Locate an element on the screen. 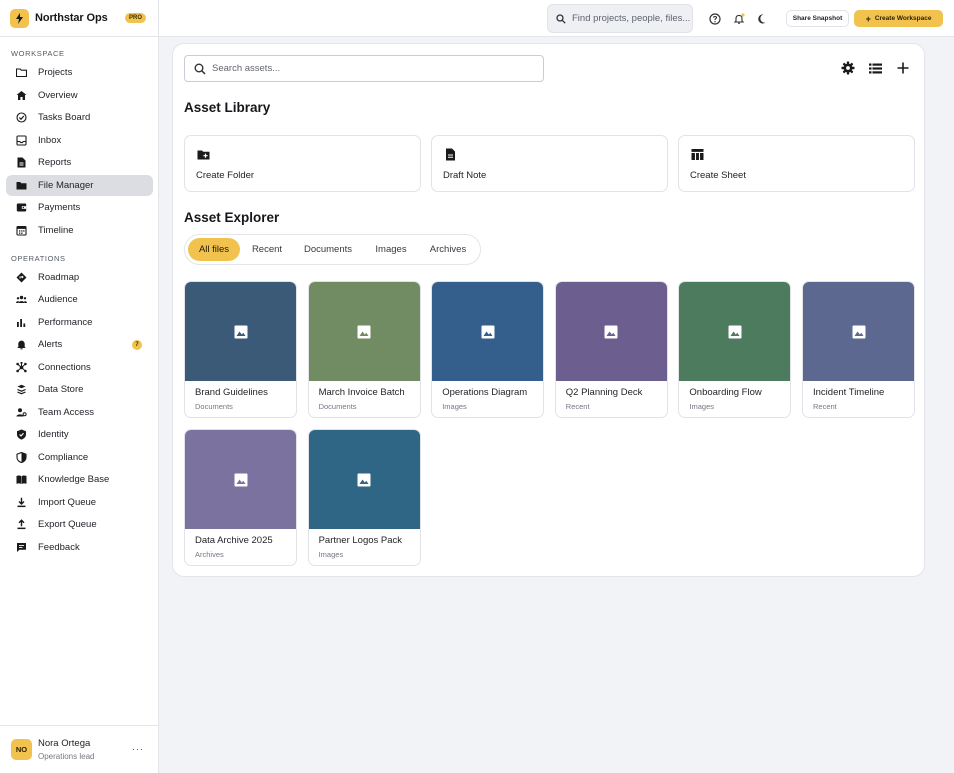  help-icon is located at coordinates (714, 18).